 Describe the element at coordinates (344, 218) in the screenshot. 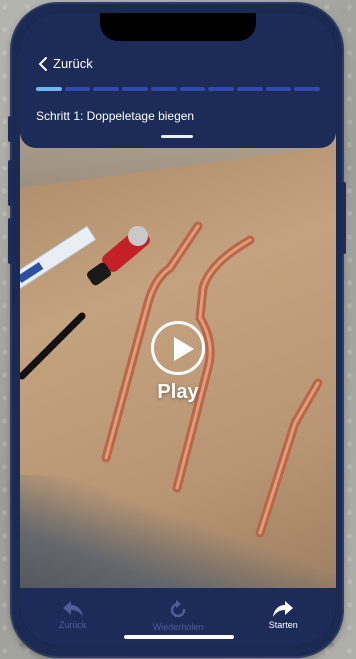

I see `power-button` at that location.